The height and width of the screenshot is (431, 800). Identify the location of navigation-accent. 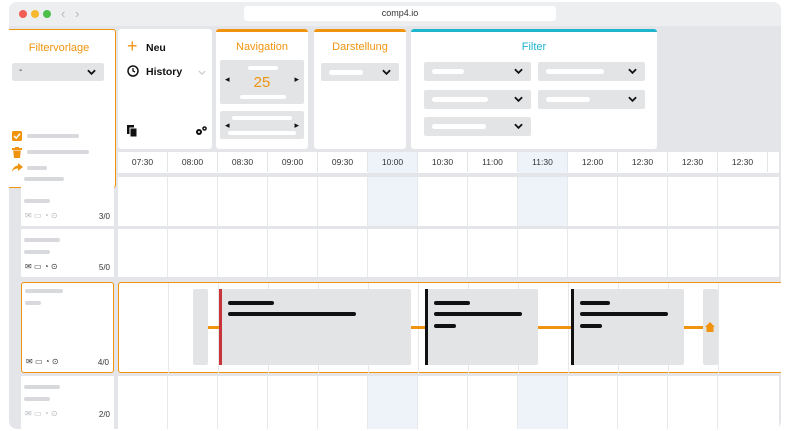
(262, 30).